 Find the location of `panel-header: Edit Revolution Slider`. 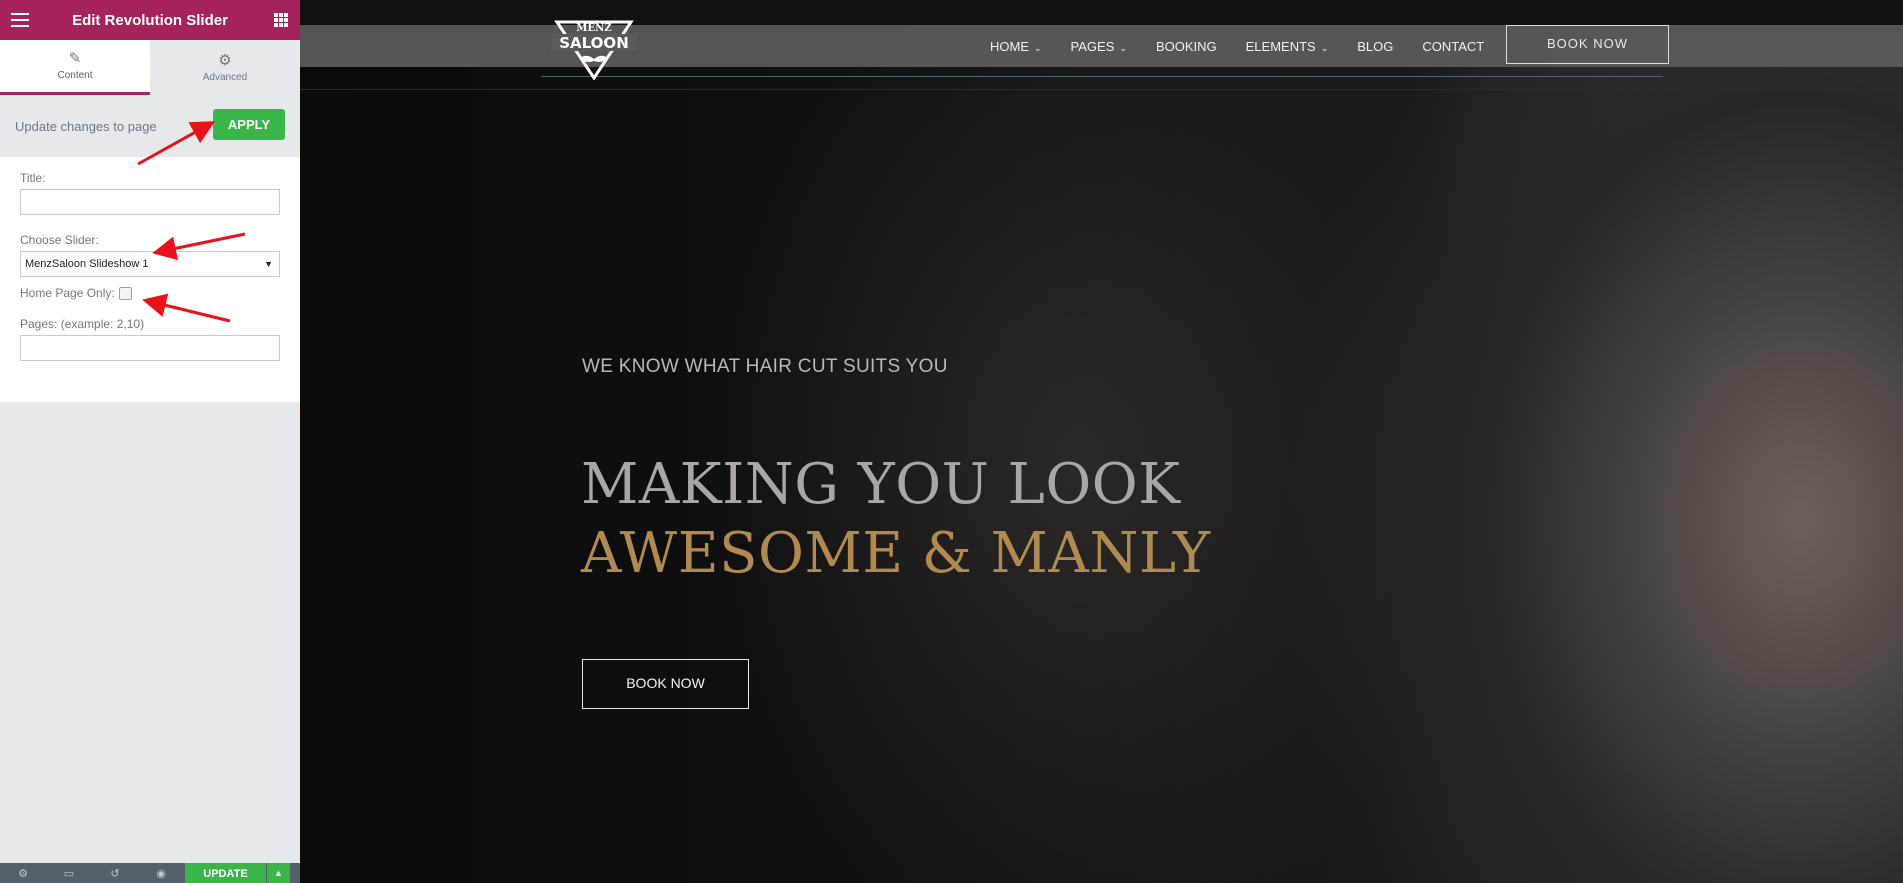

panel-header: Edit Revolution Slider is located at coordinates (150, 20).